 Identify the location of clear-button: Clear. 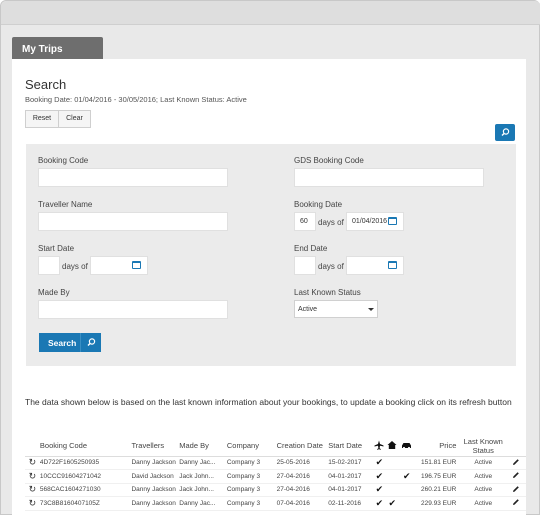
(75, 119).